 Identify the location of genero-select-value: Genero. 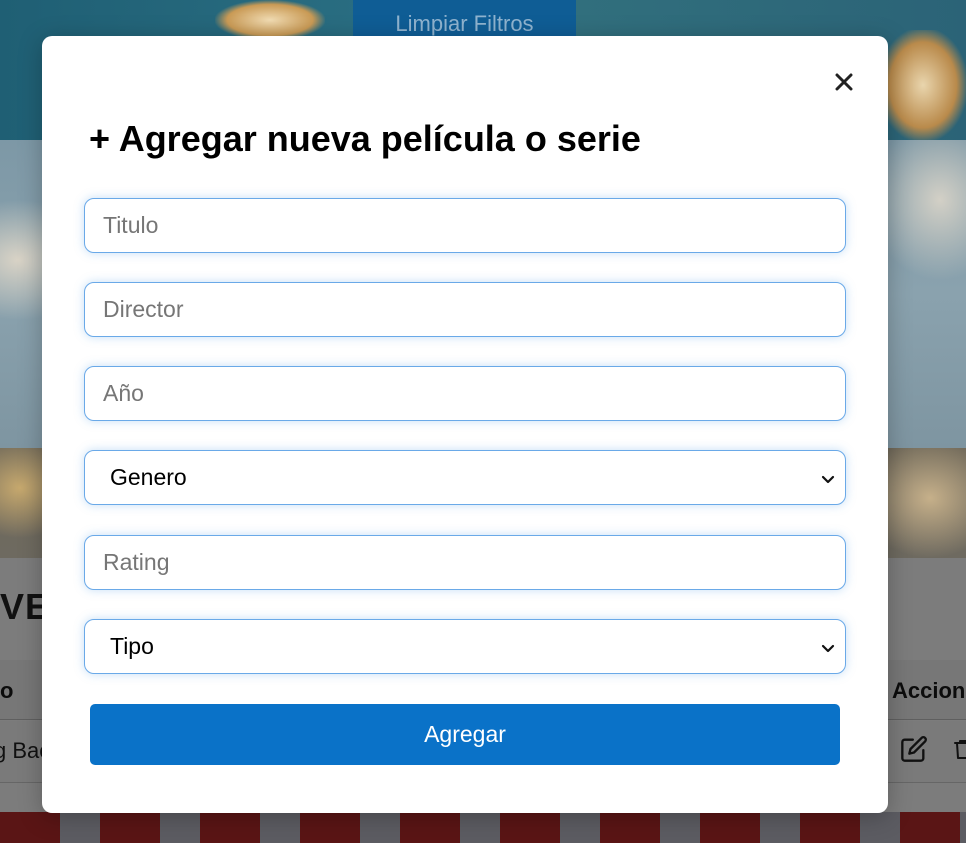
(148, 477).